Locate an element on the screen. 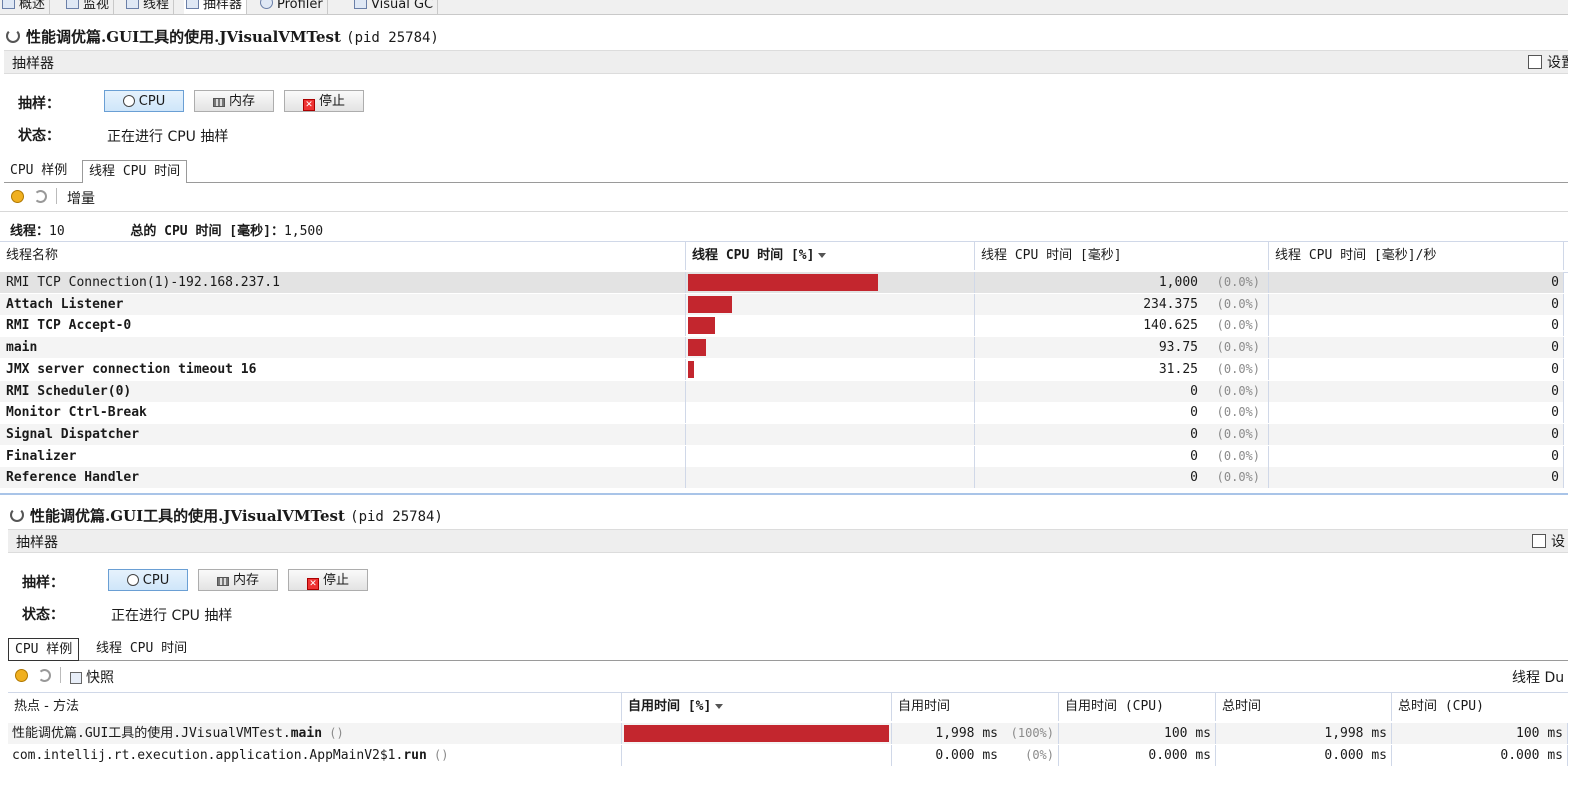 This screenshot has width=1592, height=800. sampler-icon is located at coordinates (192, 4).